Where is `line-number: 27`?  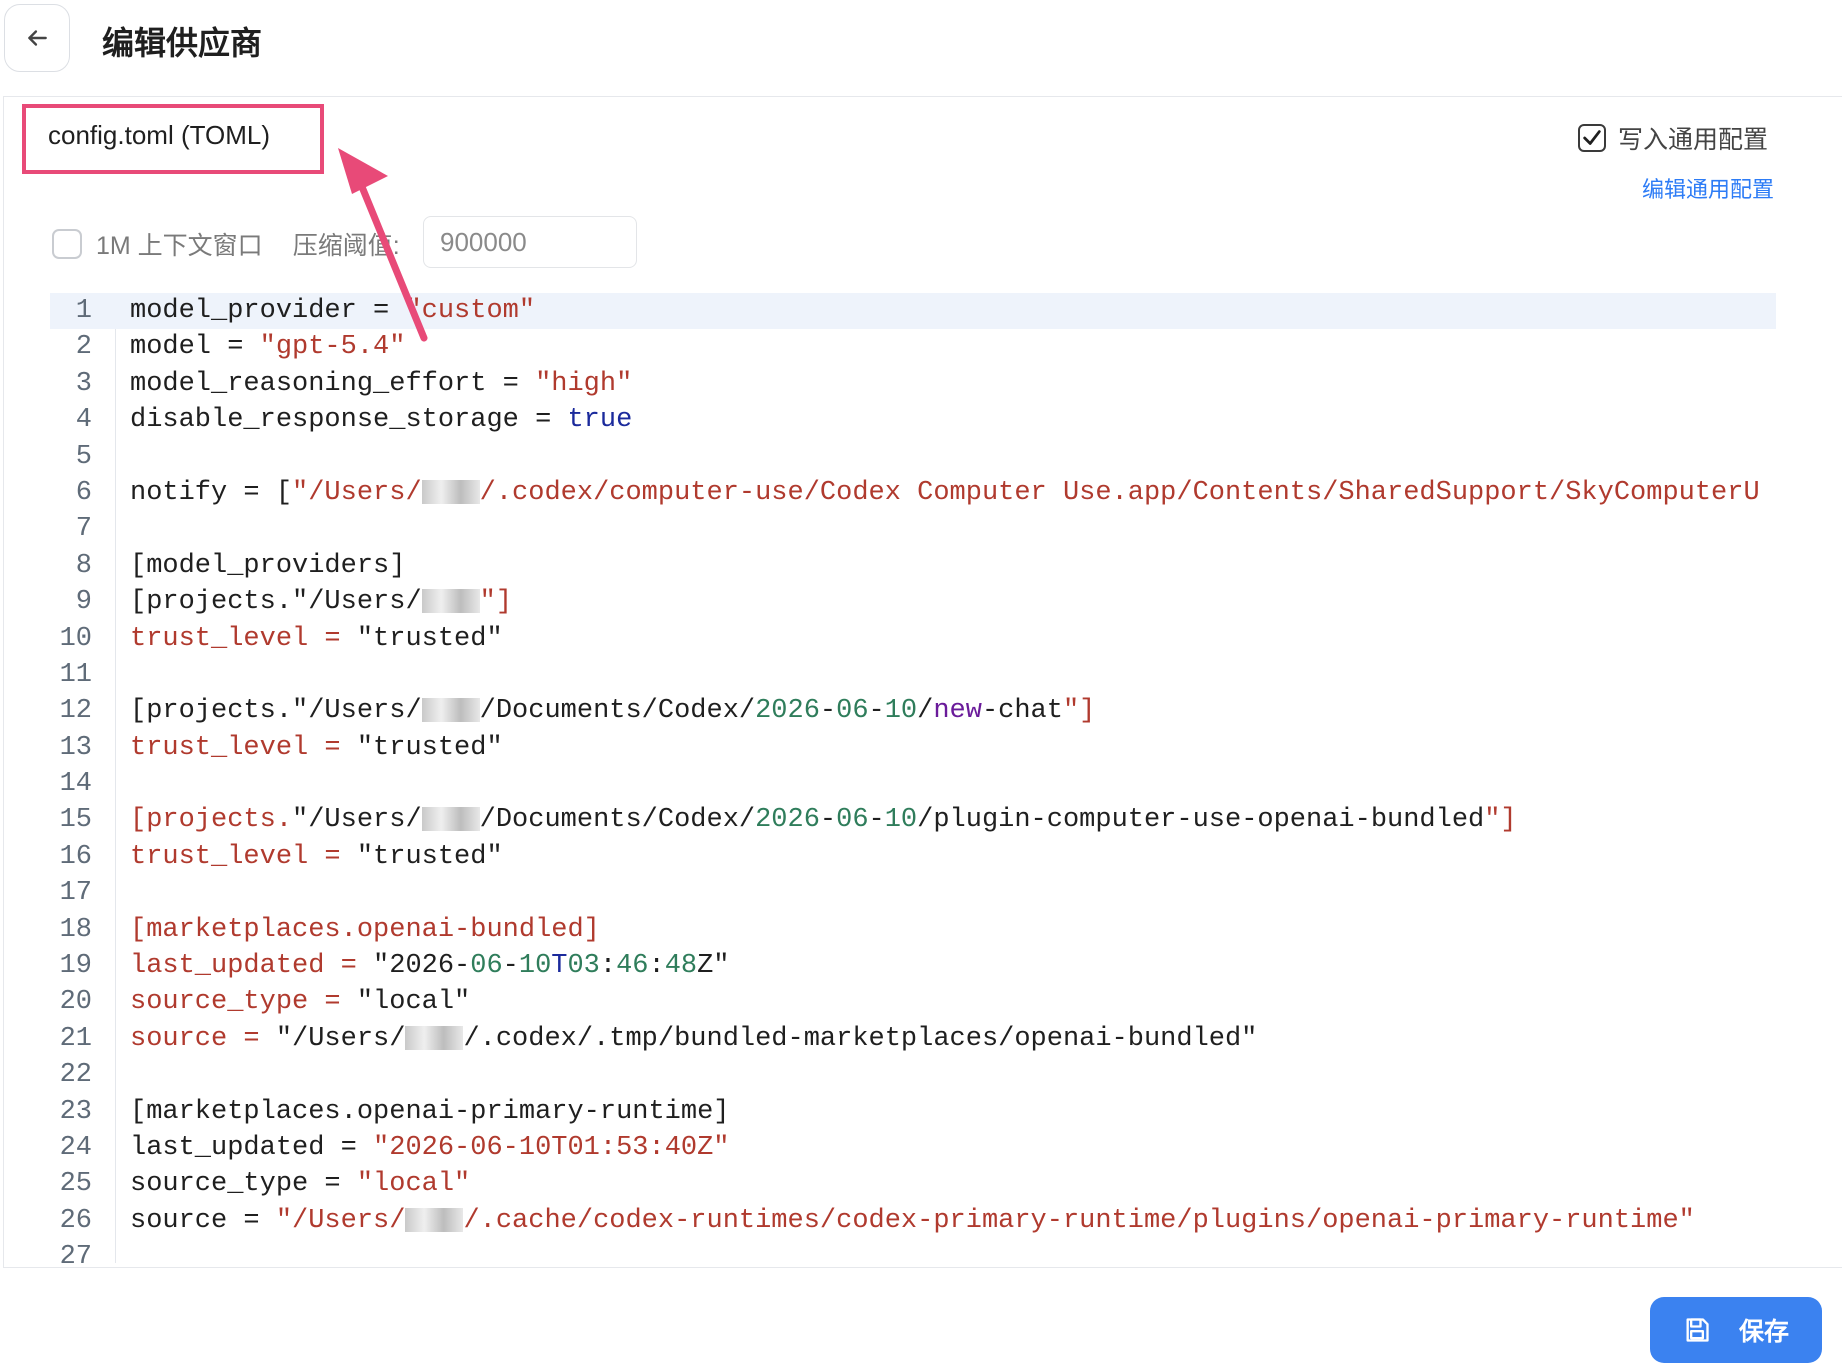 line-number: 27 is located at coordinates (75, 1252).